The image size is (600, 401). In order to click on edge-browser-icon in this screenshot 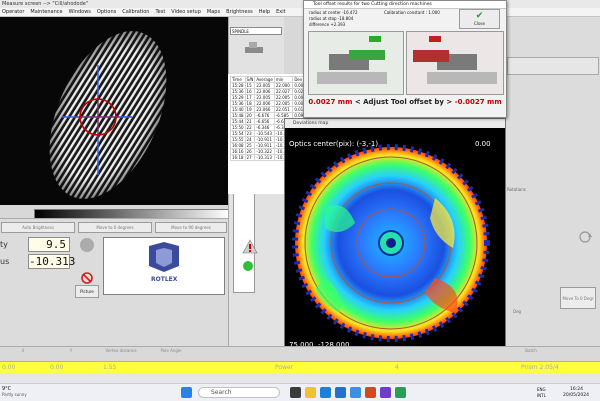, I will do `click(325, 392)`.